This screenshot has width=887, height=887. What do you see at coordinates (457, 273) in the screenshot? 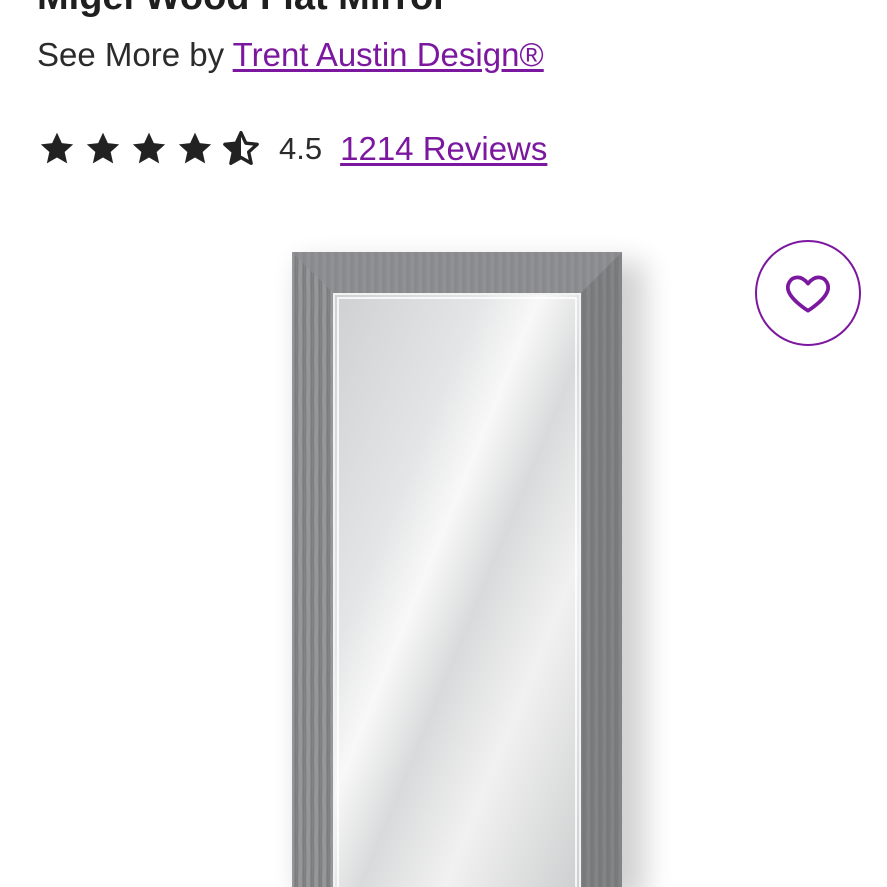
I see `frame-top-edge` at bounding box center [457, 273].